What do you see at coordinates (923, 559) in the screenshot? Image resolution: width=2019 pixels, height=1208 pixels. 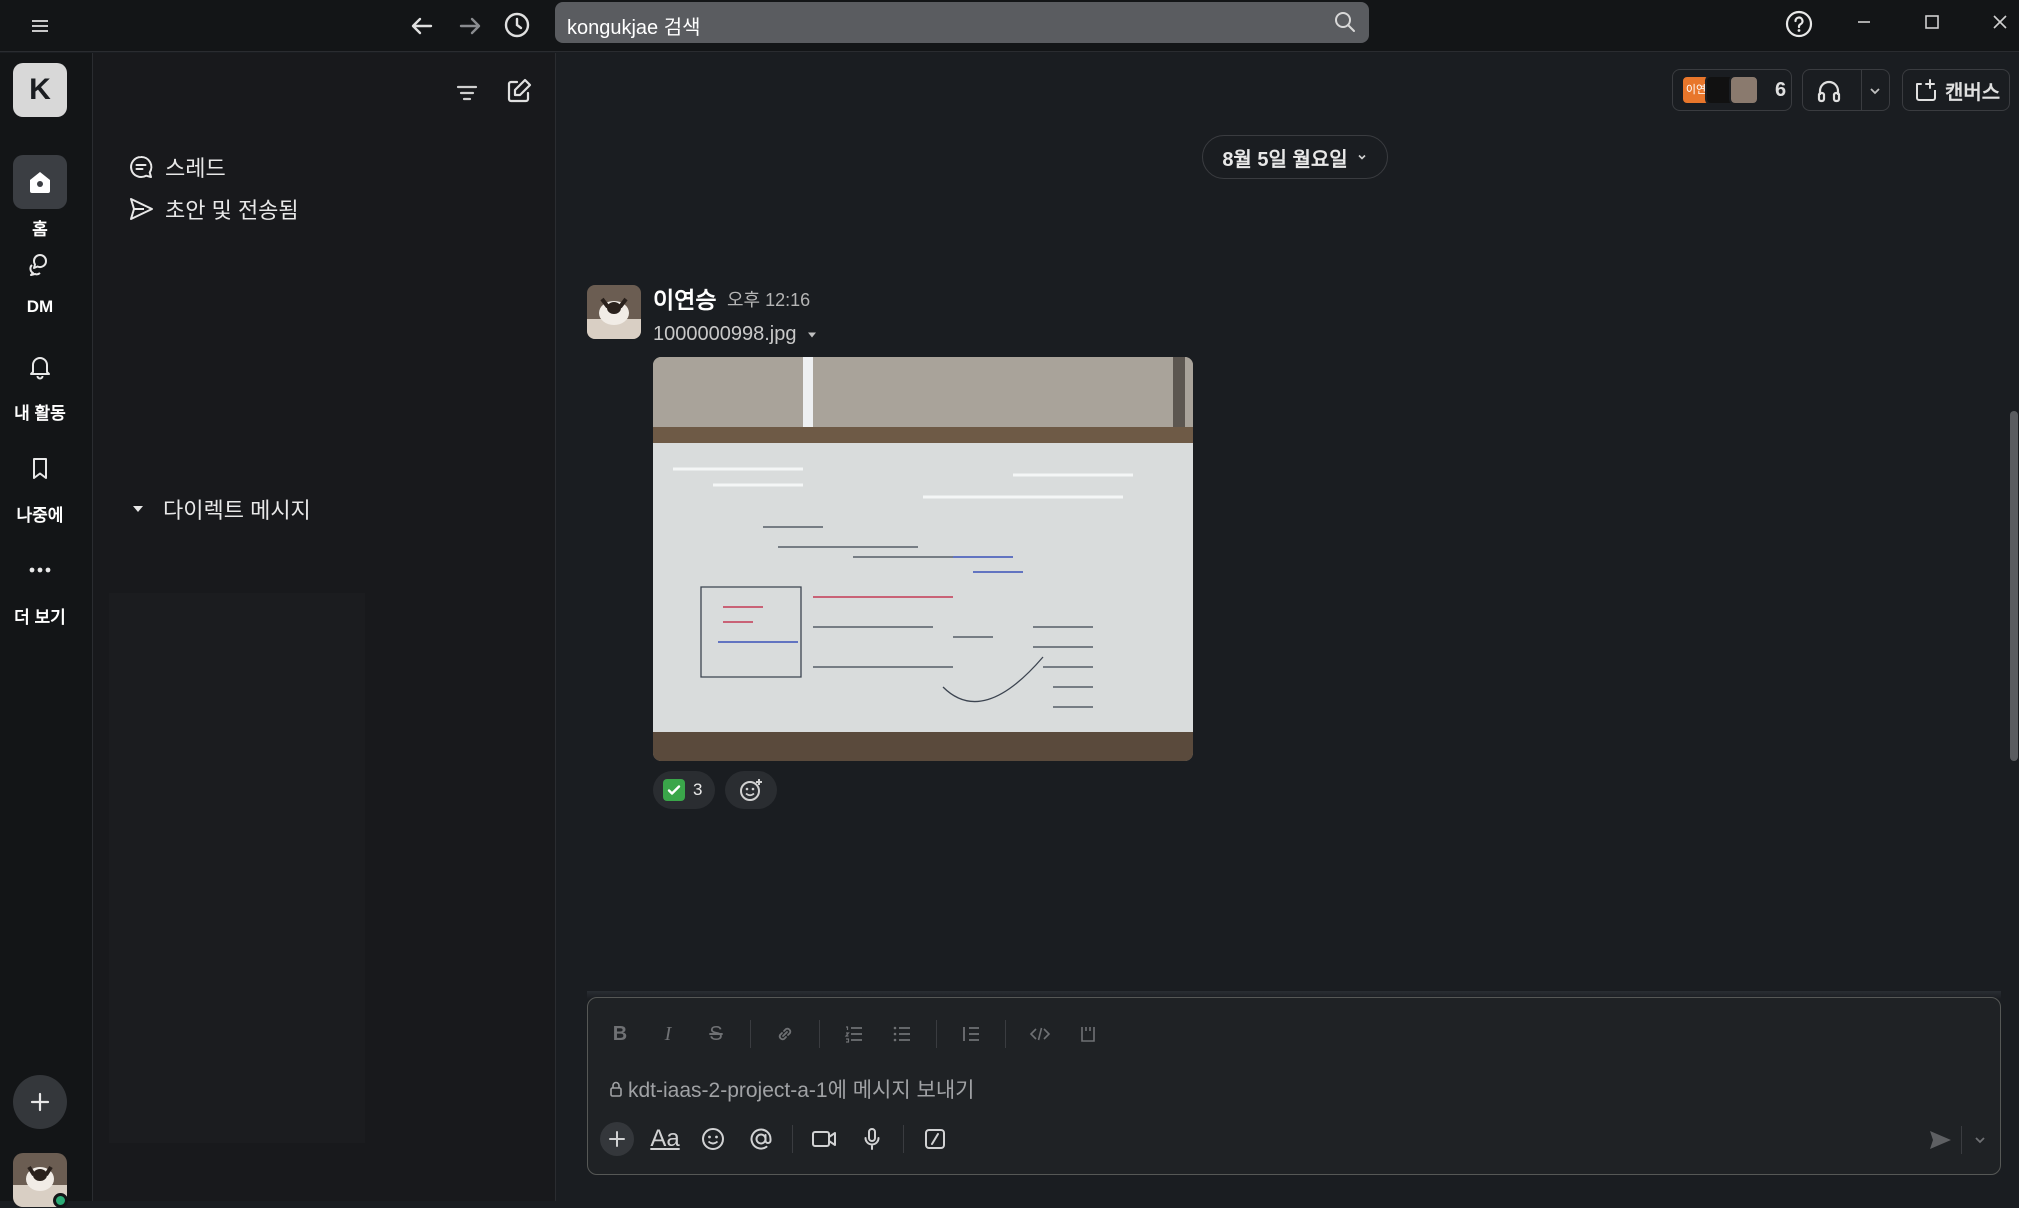 I see `attached-image` at bounding box center [923, 559].